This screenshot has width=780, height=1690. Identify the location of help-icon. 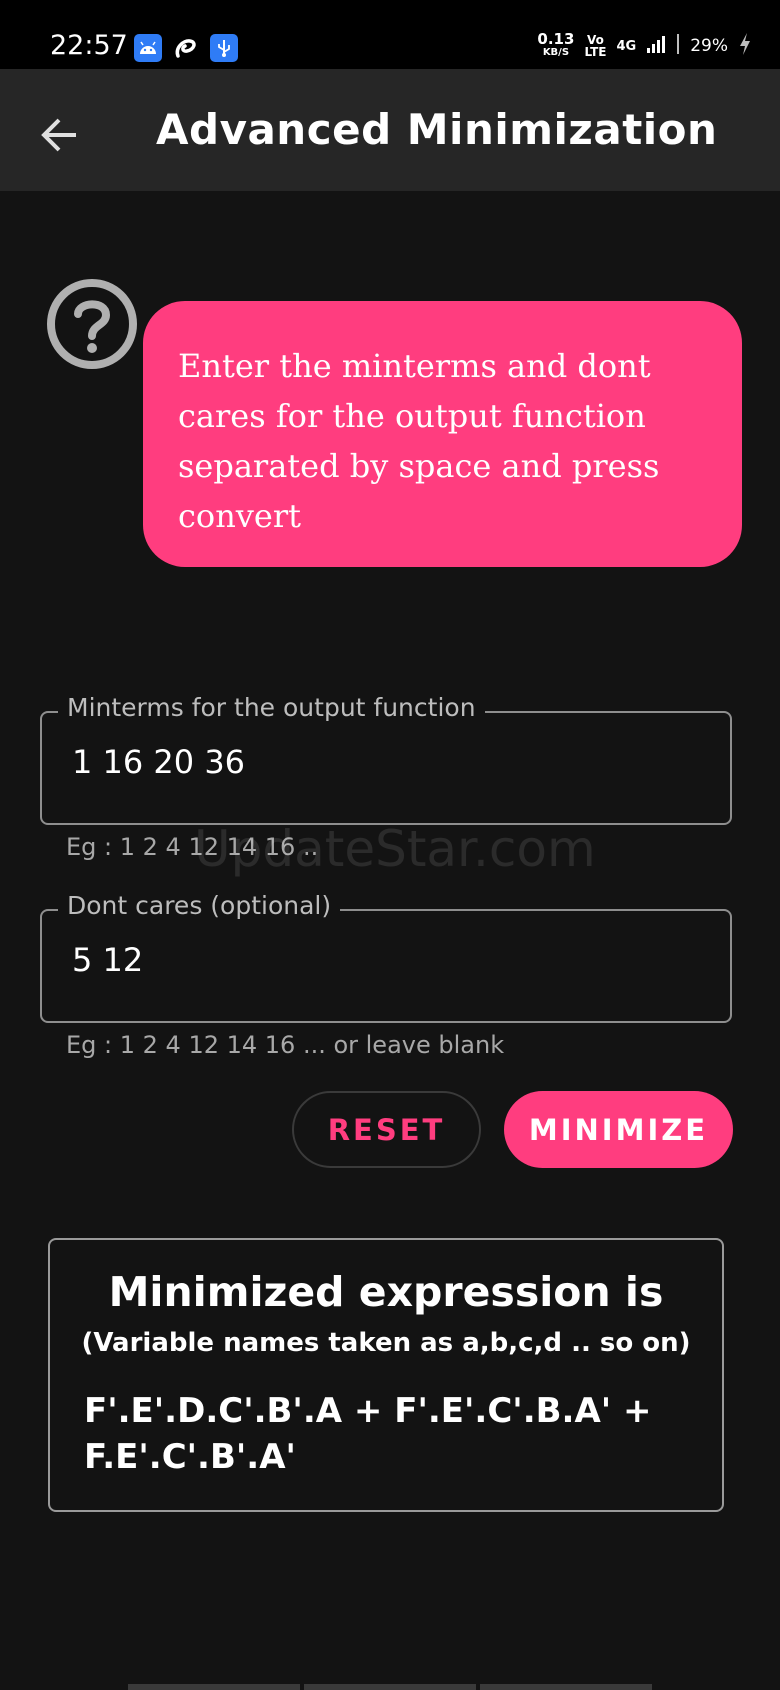
(92, 324).